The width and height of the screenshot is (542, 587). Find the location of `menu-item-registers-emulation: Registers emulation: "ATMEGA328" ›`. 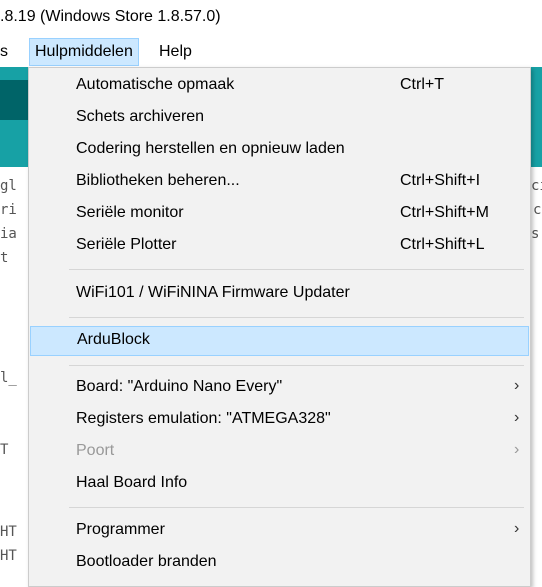

menu-item-registers-emulation: Registers emulation: "ATMEGA328" › is located at coordinates (279, 420).